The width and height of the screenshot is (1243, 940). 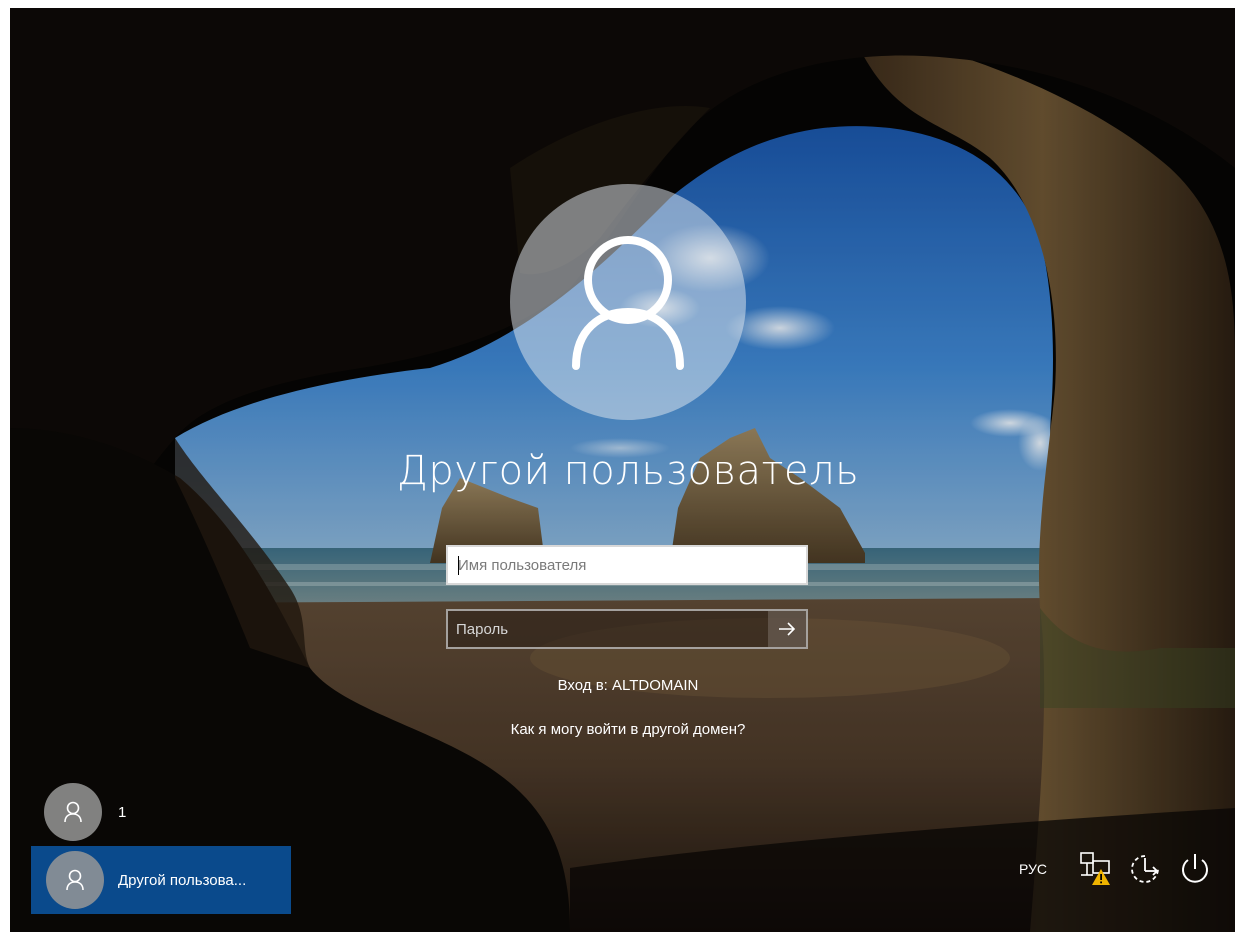 What do you see at coordinates (628, 471) in the screenshot?
I see `user-name-title: Другой пользователь` at bounding box center [628, 471].